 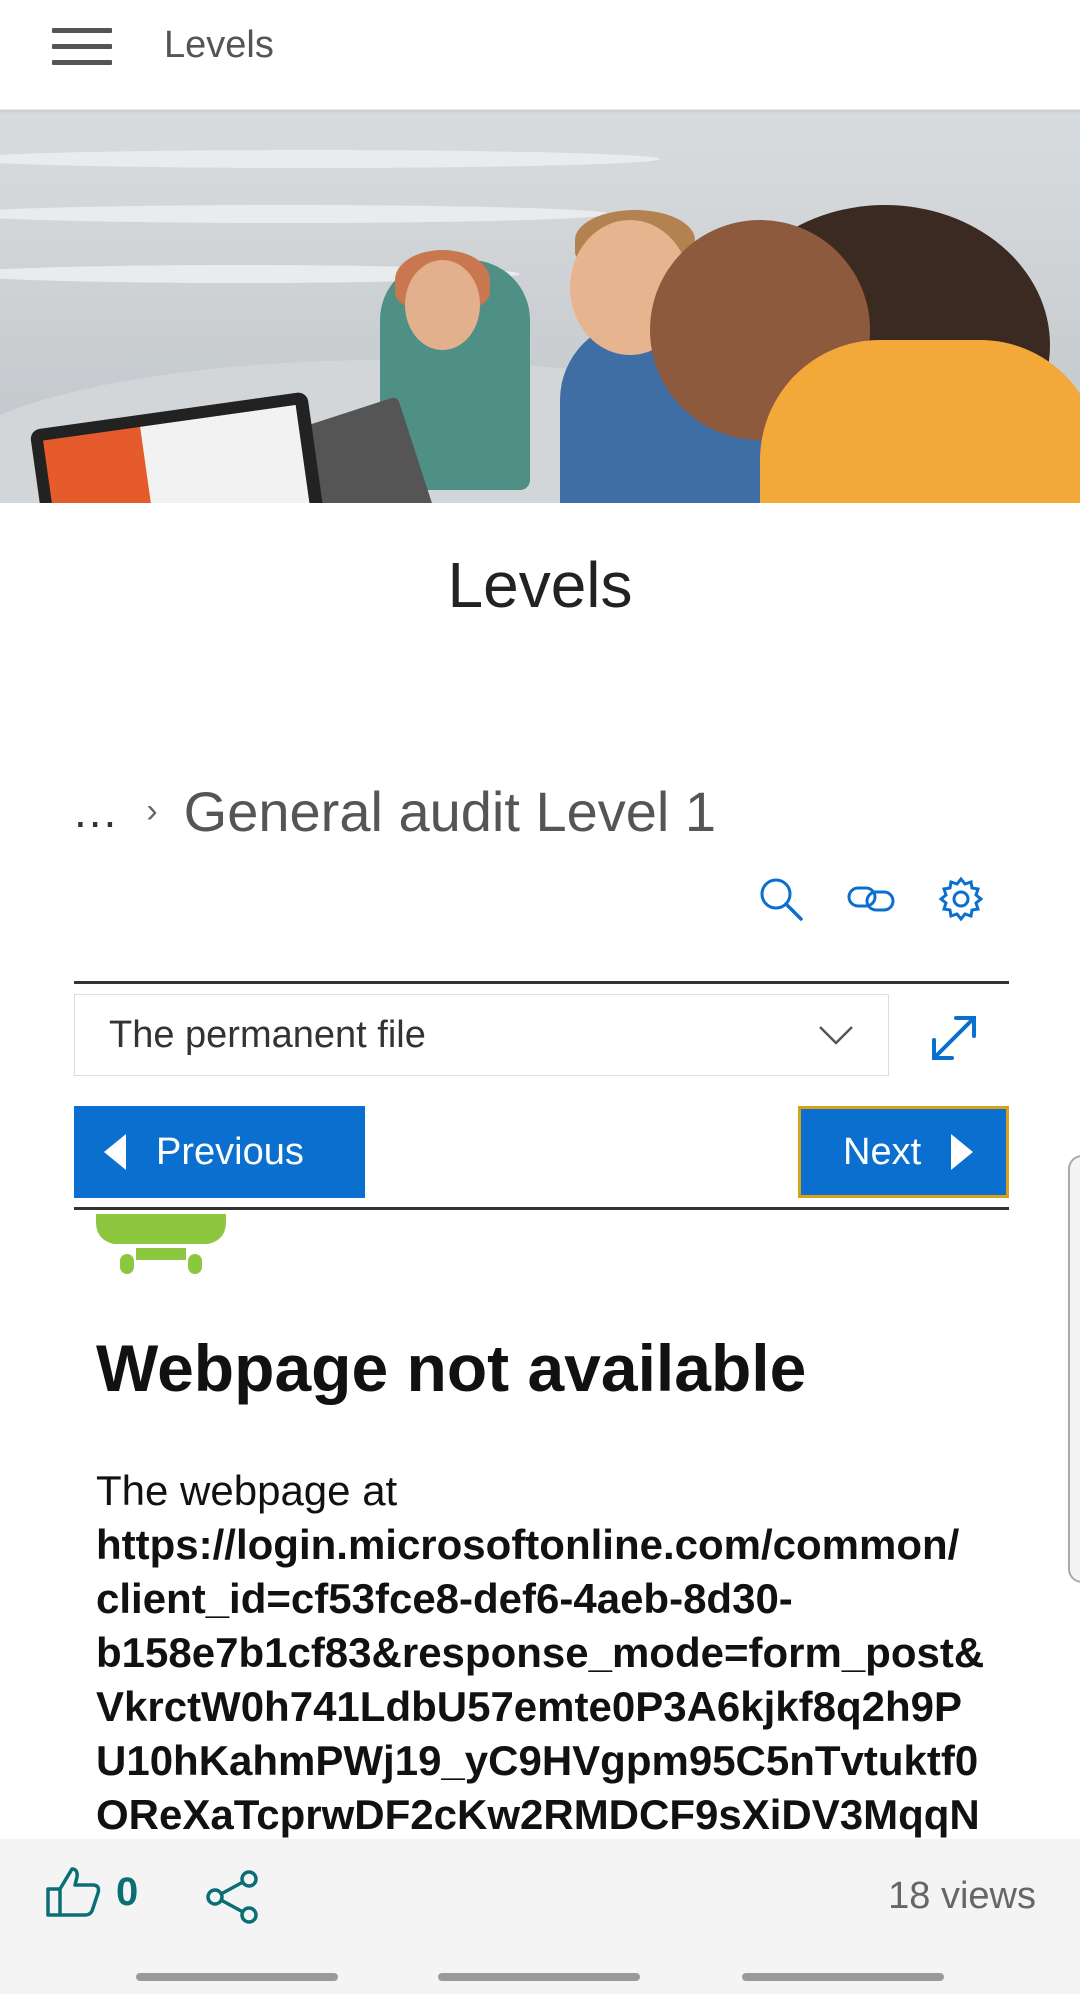 What do you see at coordinates (451, 1368) in the screenshot?
I see `error-title: Webpage not available` at bounding box center [451, 1368].